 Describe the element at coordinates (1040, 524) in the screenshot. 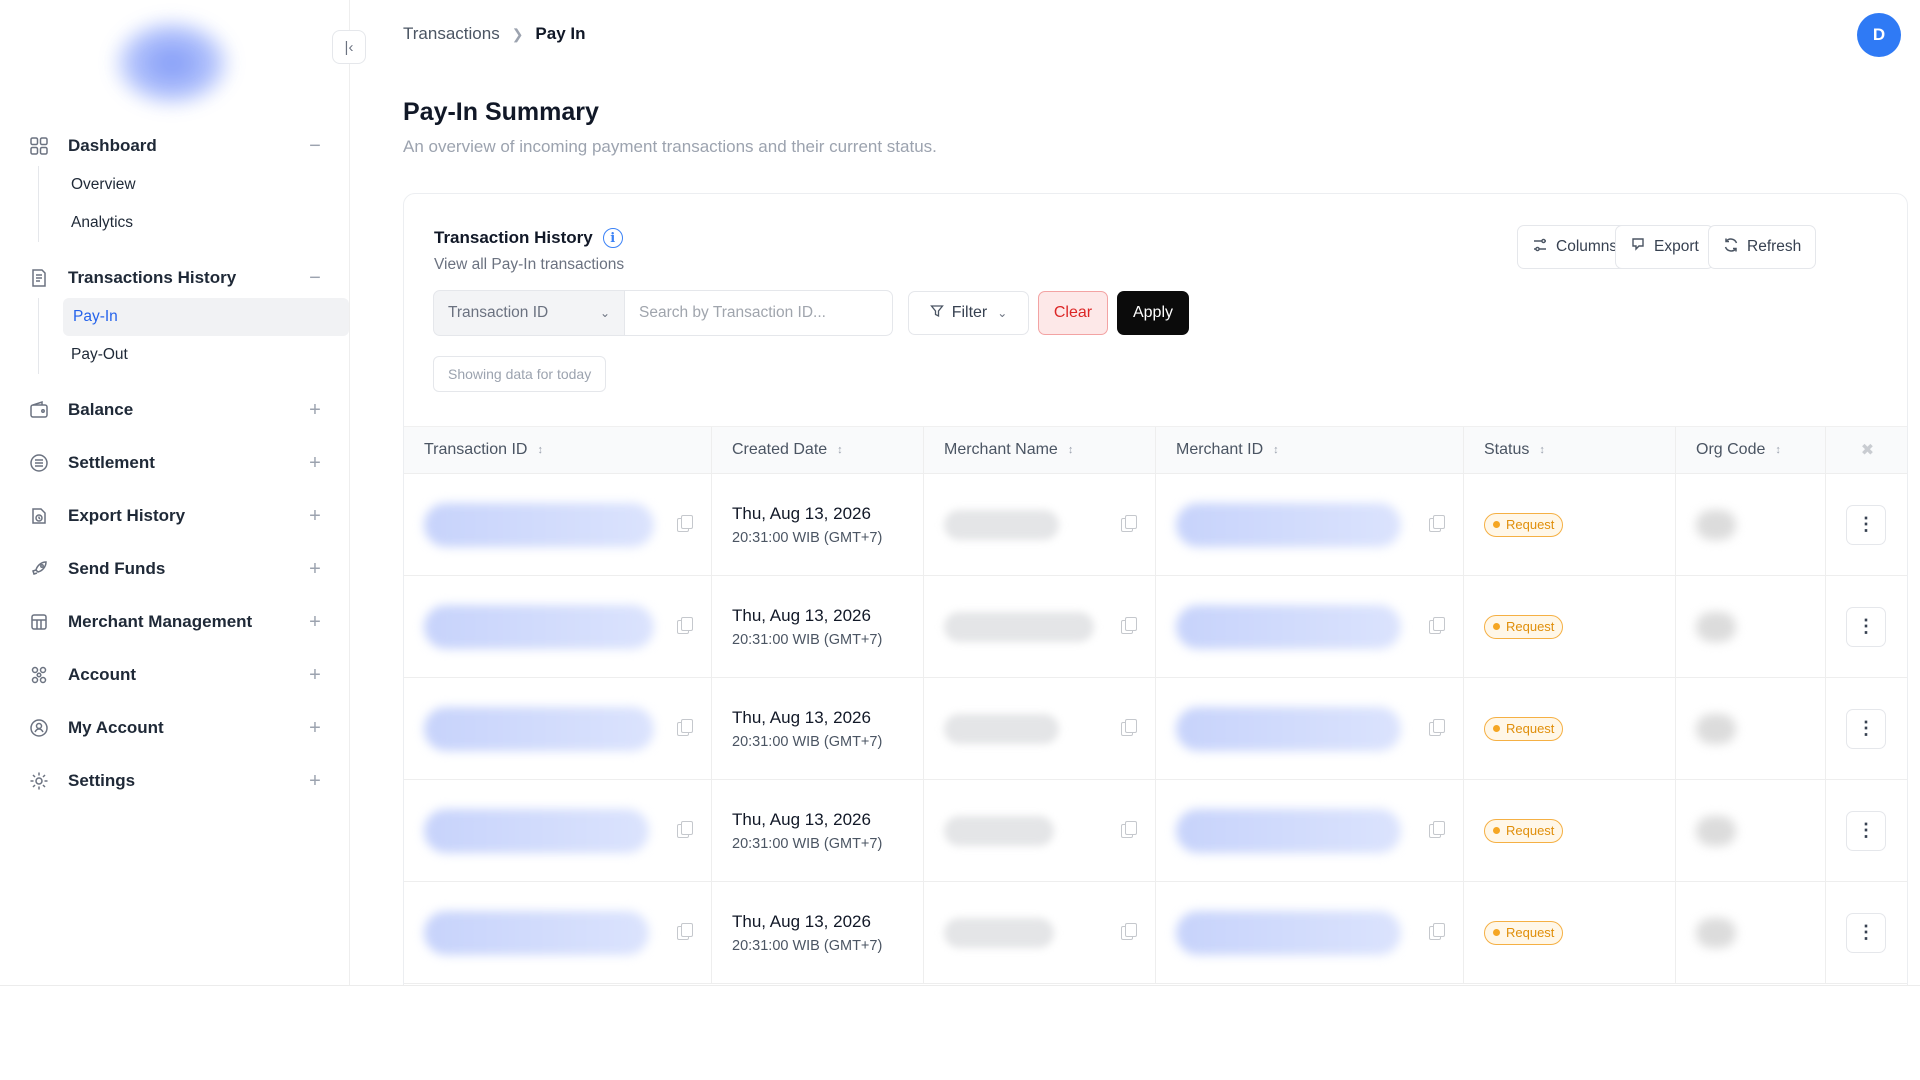

I see `merchant-name-cell` at that location.